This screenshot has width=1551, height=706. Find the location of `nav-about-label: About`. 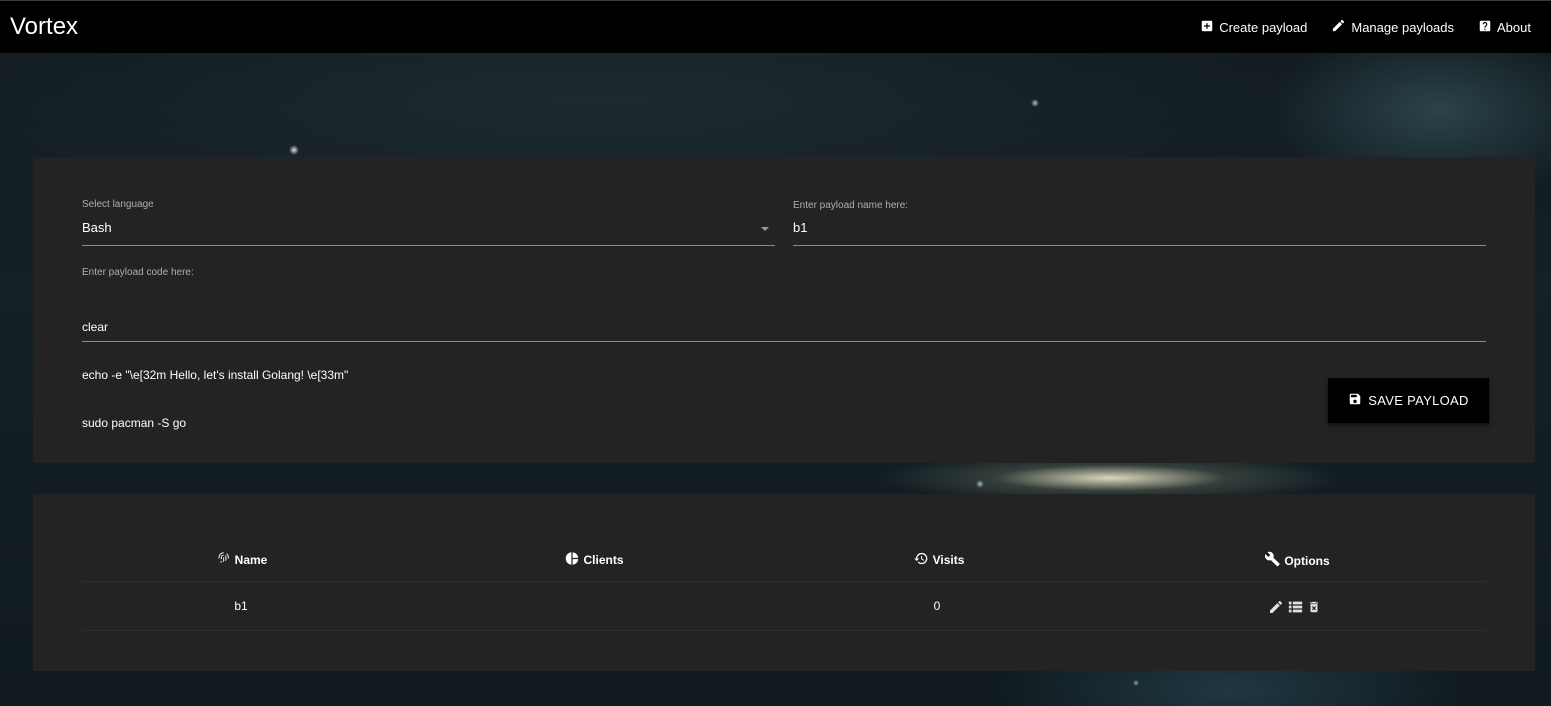

nav-about-label: About is located at coordinates (1514, 27).